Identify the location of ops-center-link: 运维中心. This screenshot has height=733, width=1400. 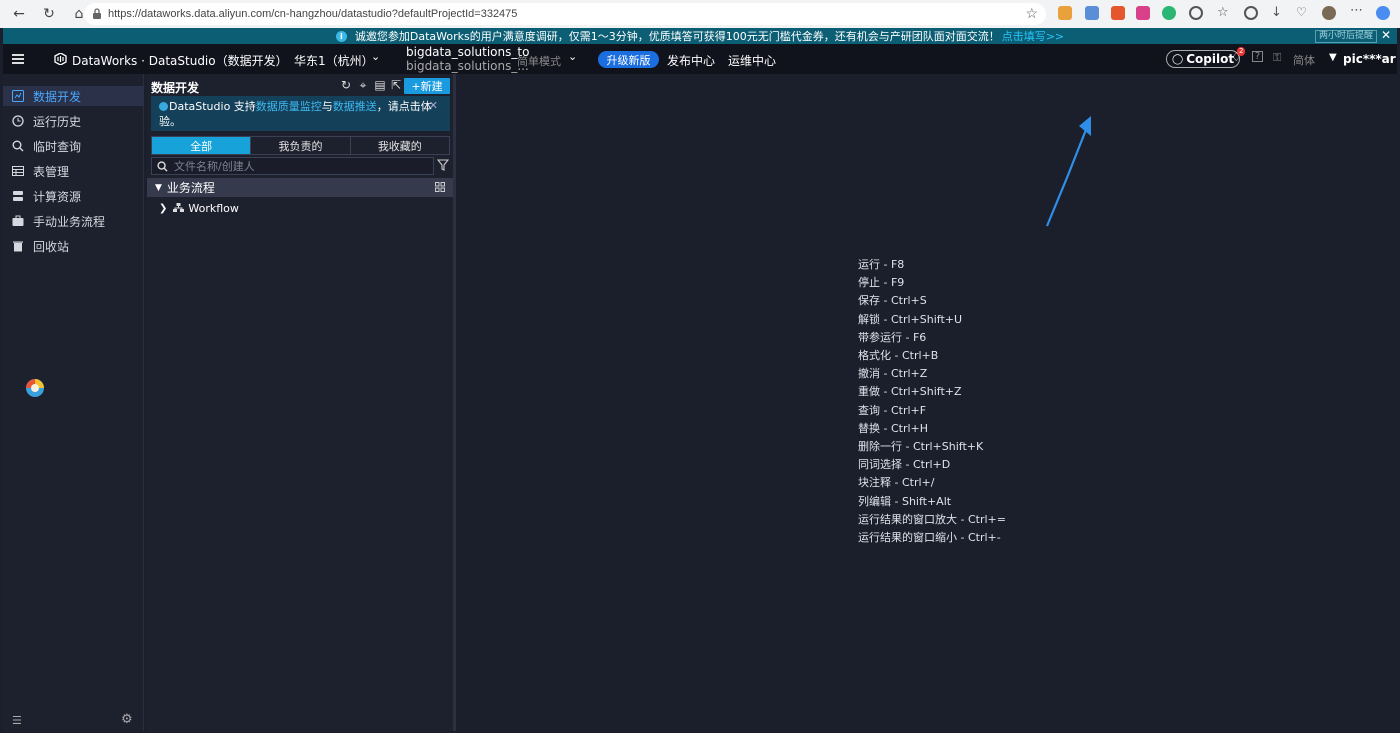
(752, 60).